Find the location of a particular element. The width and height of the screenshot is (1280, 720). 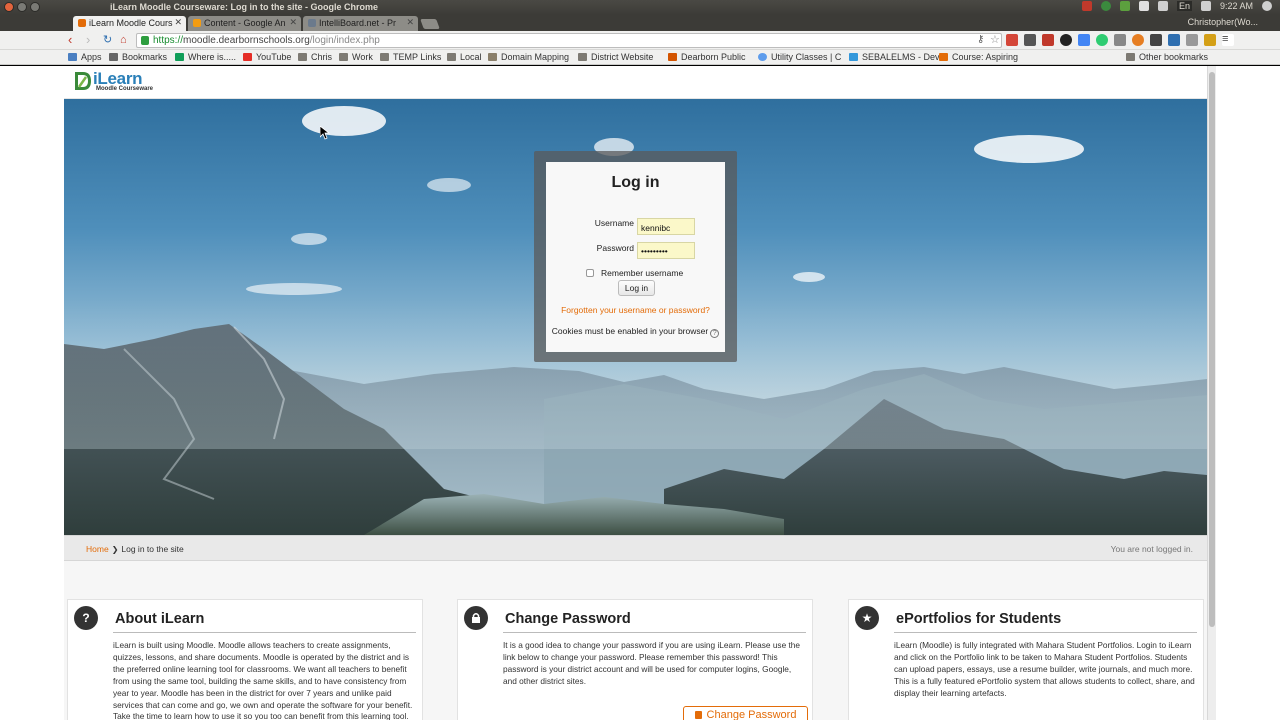

bookmark-district-website: District Website is located at coordinates (615, 57).